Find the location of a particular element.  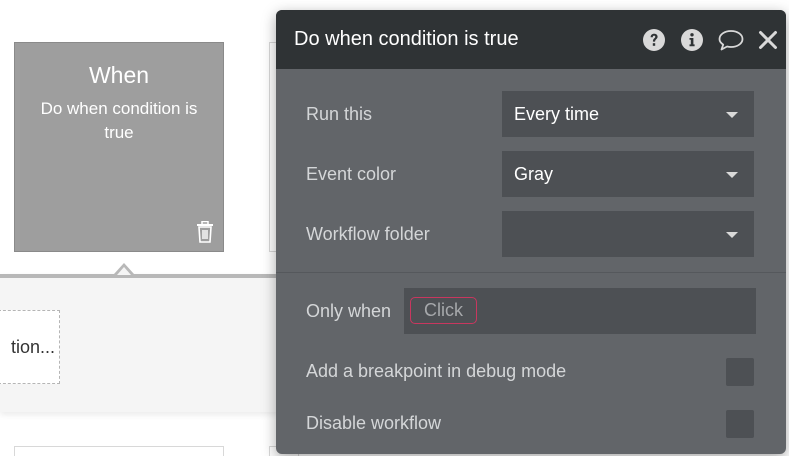

selection-pointer-inner is located at coordinates (124, 271).